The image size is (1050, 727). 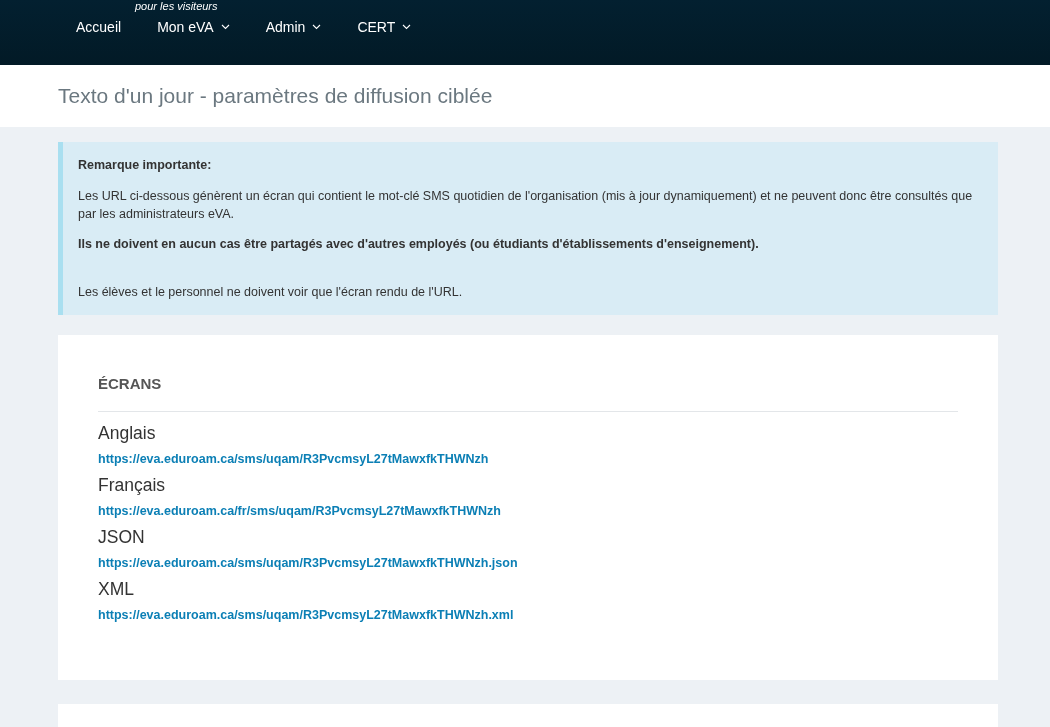 I want to click on nav-link: CERT, so click(x=384, y=27).